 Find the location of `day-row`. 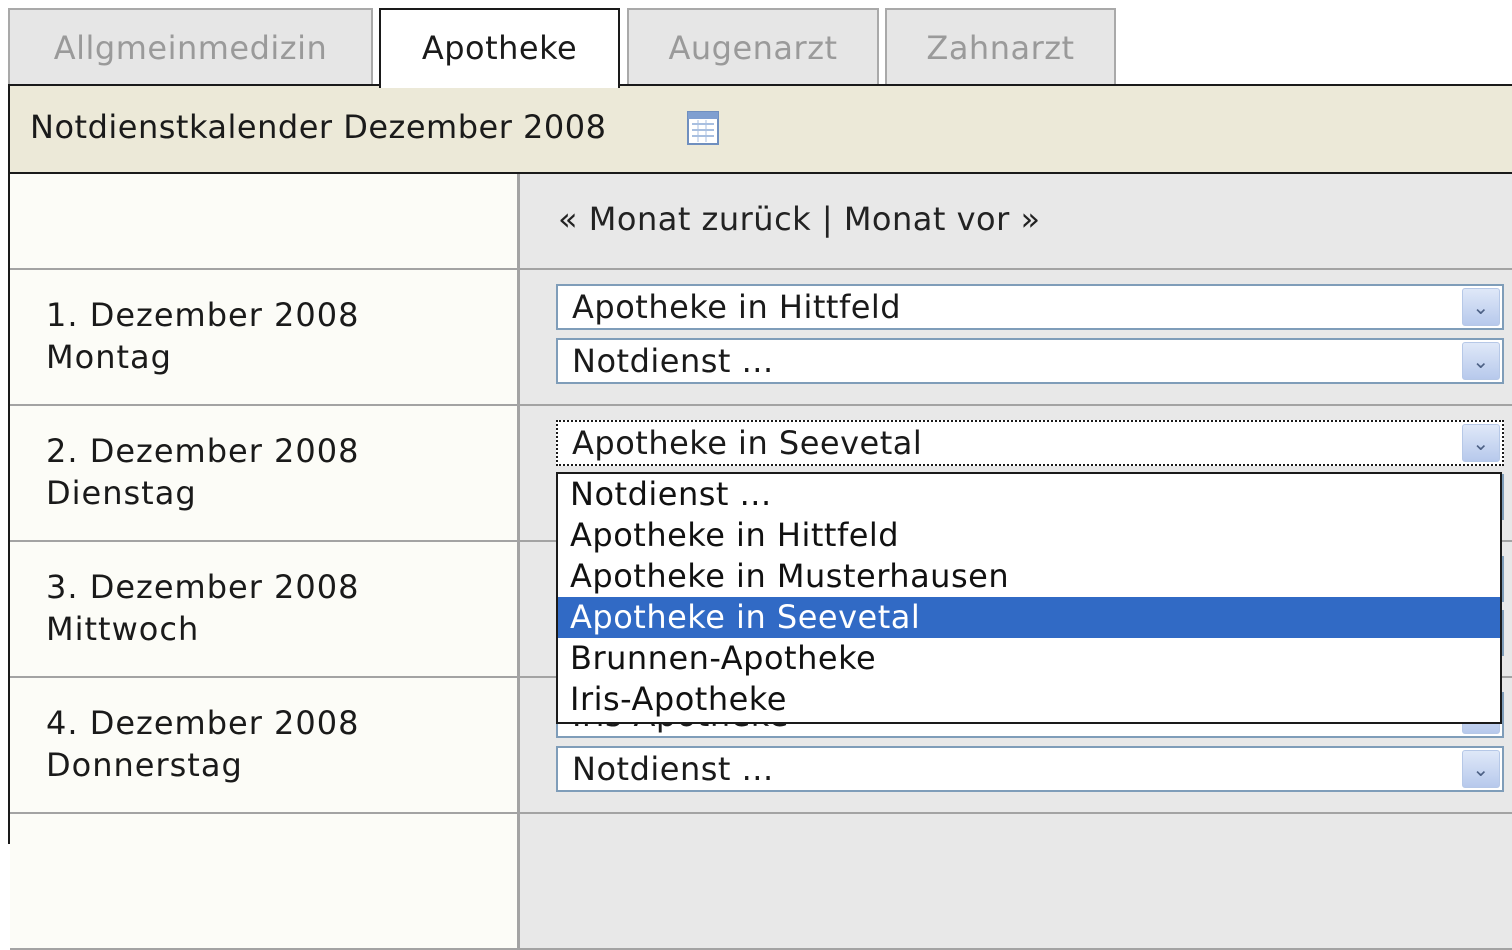

day-row is located at coordinates (761, 882).